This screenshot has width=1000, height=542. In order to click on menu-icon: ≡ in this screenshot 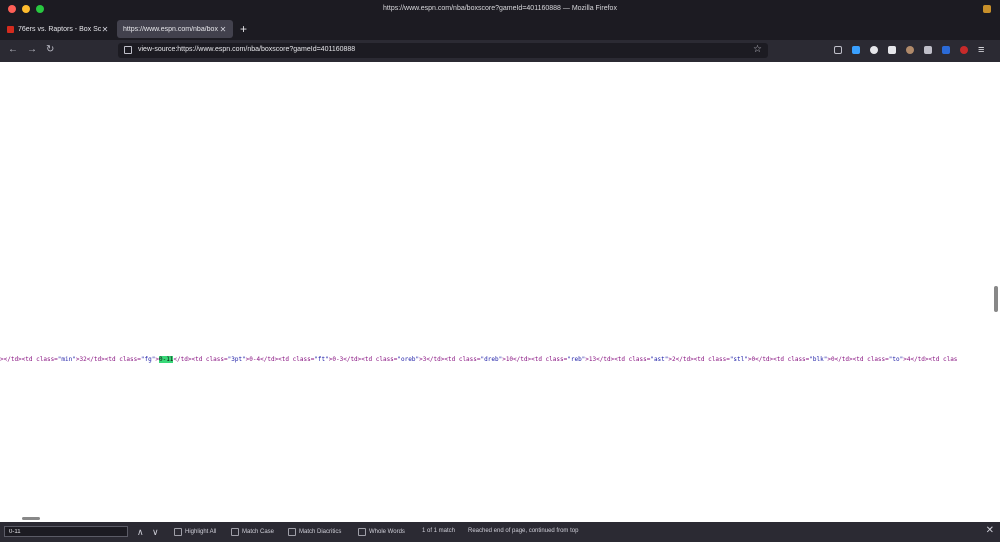, I will do `click(981, 50)`.